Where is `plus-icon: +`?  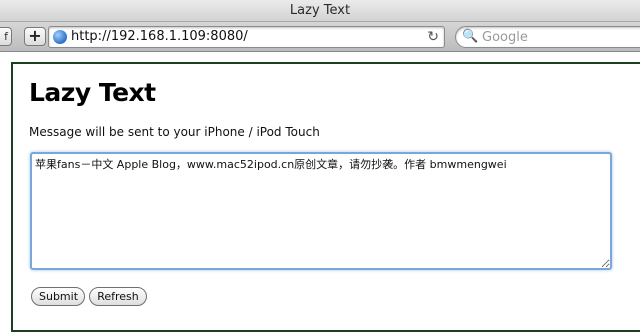 plus-icon: + is located at coordinates (35, 35).